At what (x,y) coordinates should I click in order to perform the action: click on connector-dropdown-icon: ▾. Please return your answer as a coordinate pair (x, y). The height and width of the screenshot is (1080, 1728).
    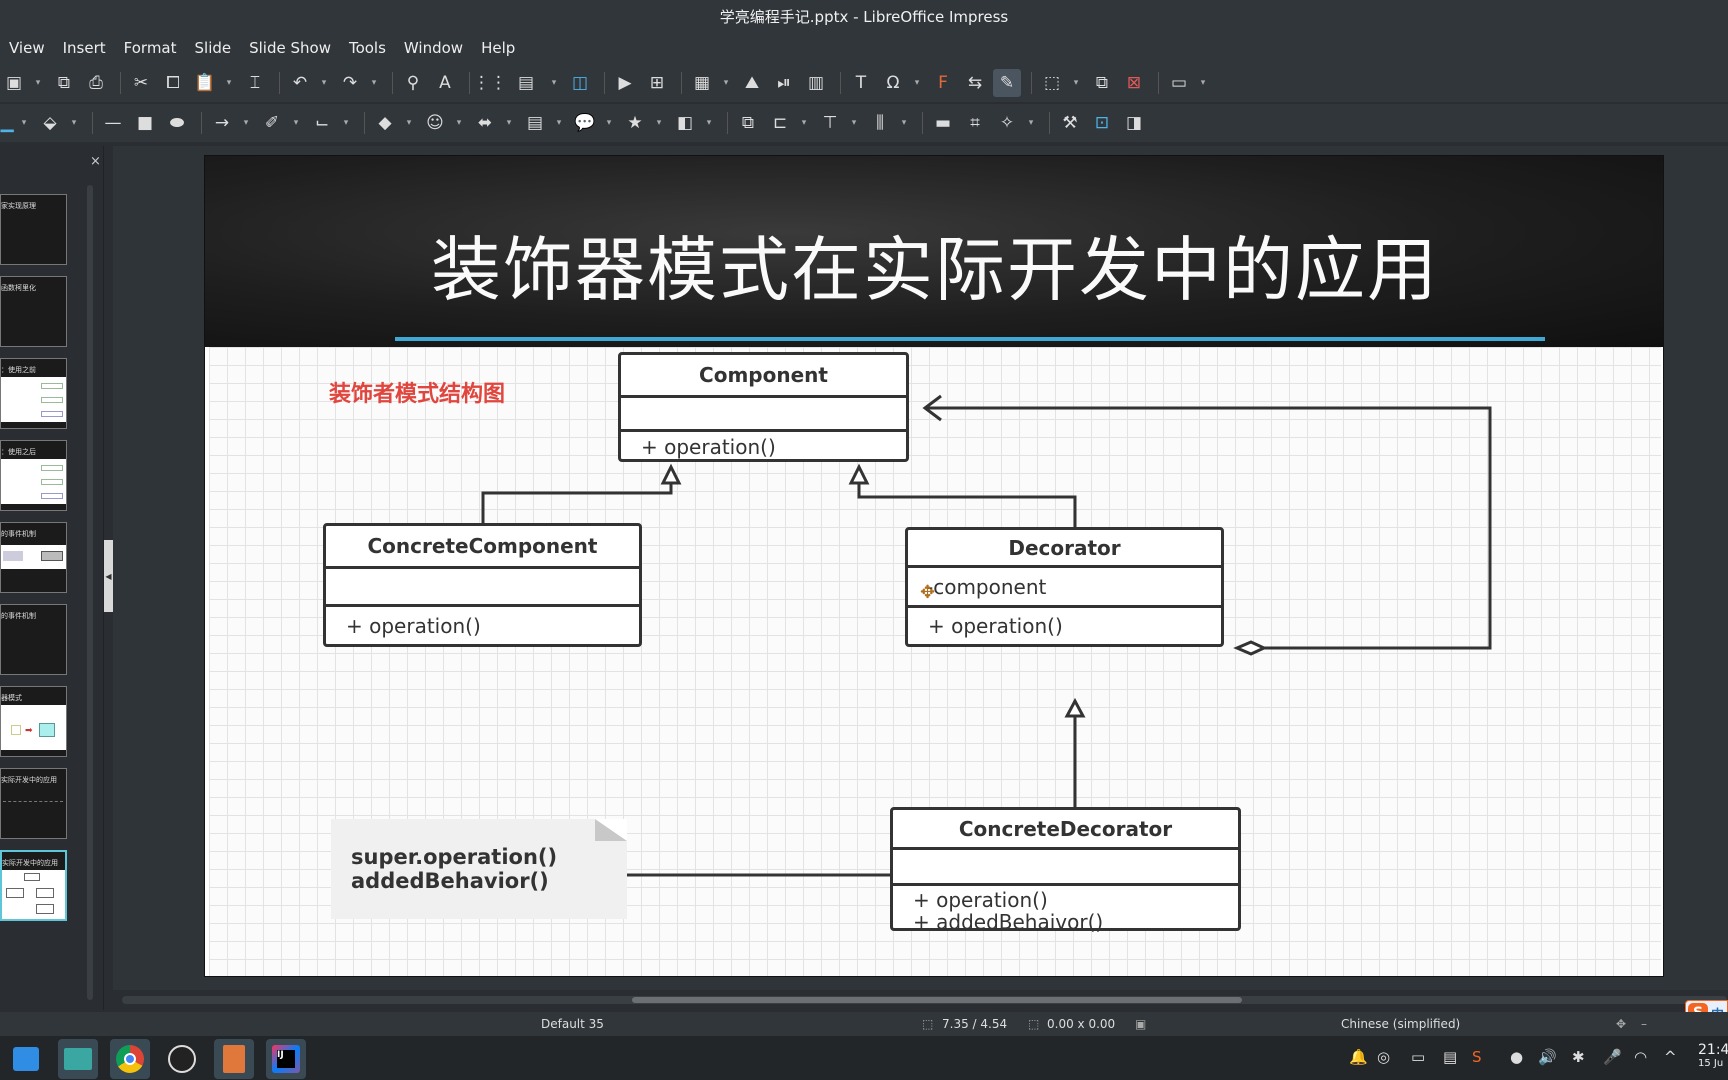
    Looking at the image, I should click on (346, 123).